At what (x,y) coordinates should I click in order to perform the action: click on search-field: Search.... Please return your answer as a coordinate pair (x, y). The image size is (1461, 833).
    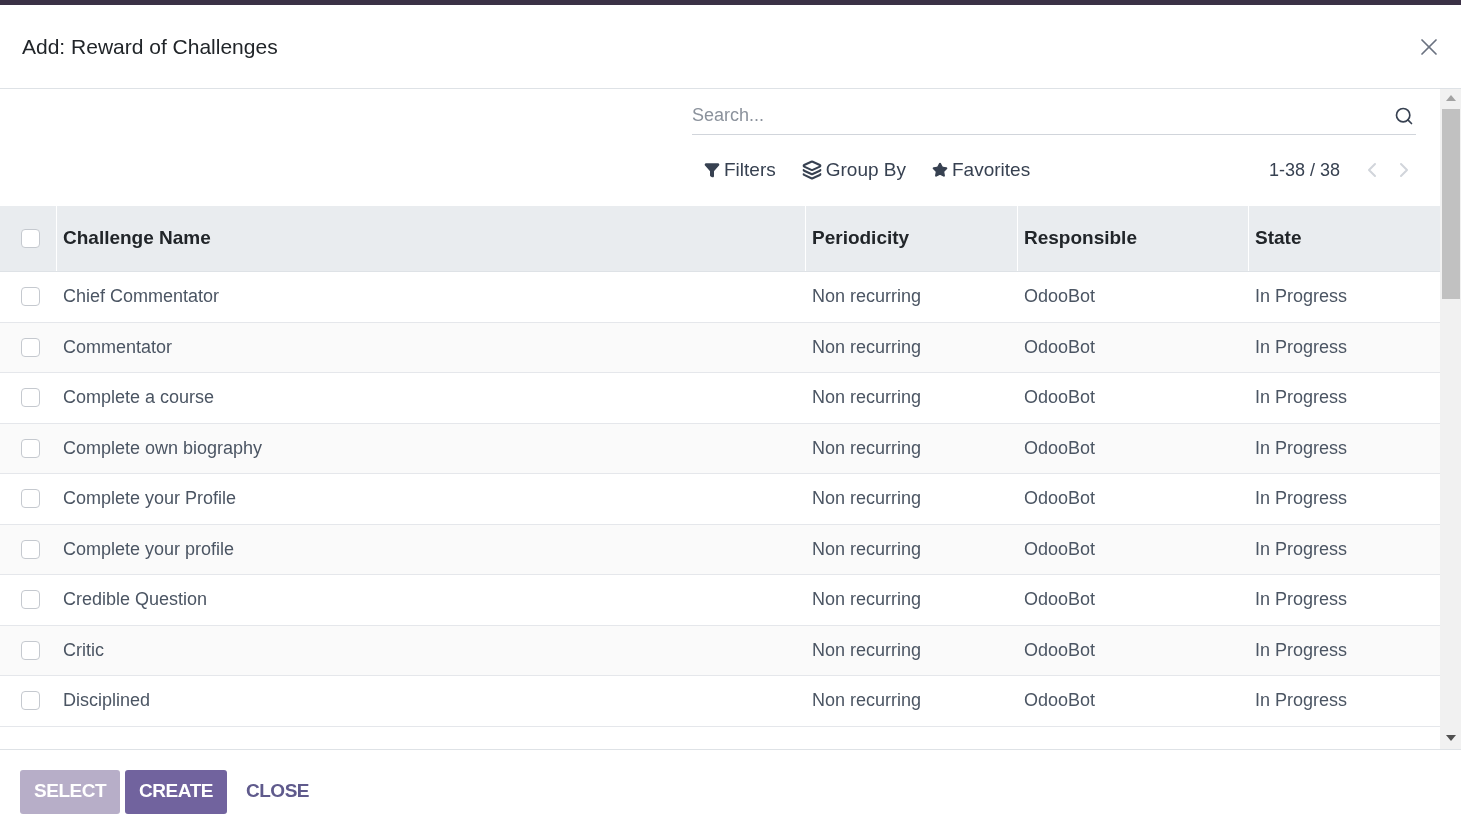
    Looking at the image, I should click on (1043, 115).